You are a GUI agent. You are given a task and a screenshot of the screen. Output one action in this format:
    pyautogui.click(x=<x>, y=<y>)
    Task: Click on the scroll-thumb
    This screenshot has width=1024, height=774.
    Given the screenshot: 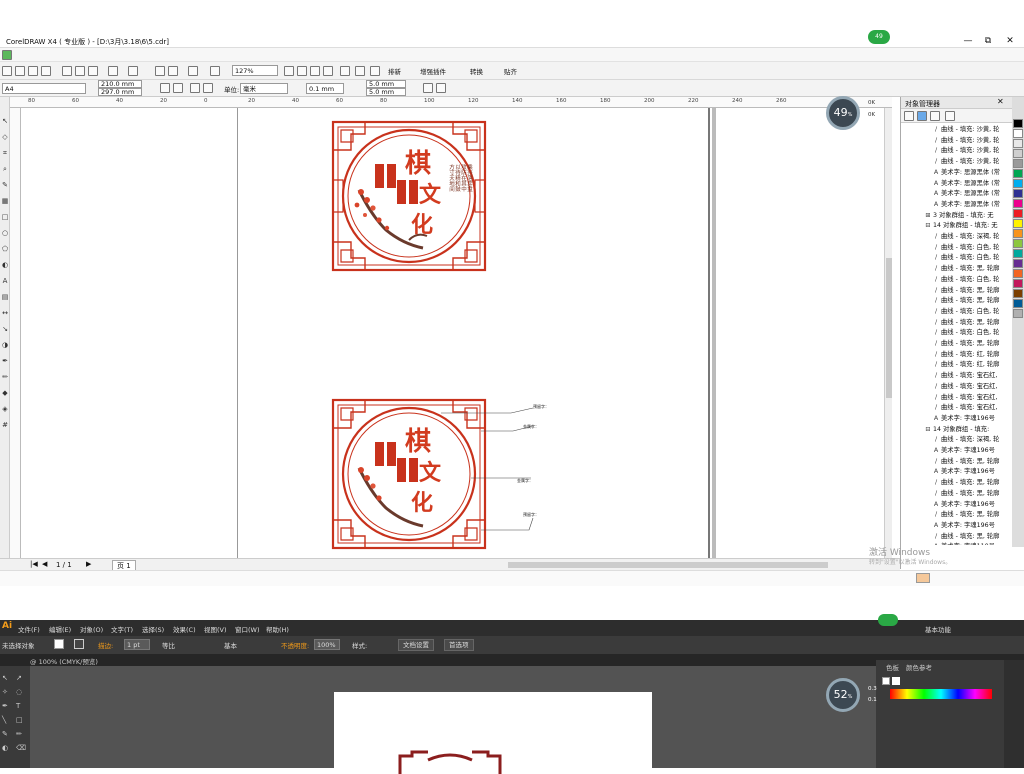 What is the action you would take?
    pyautogui.click(x=889, y=328)
    